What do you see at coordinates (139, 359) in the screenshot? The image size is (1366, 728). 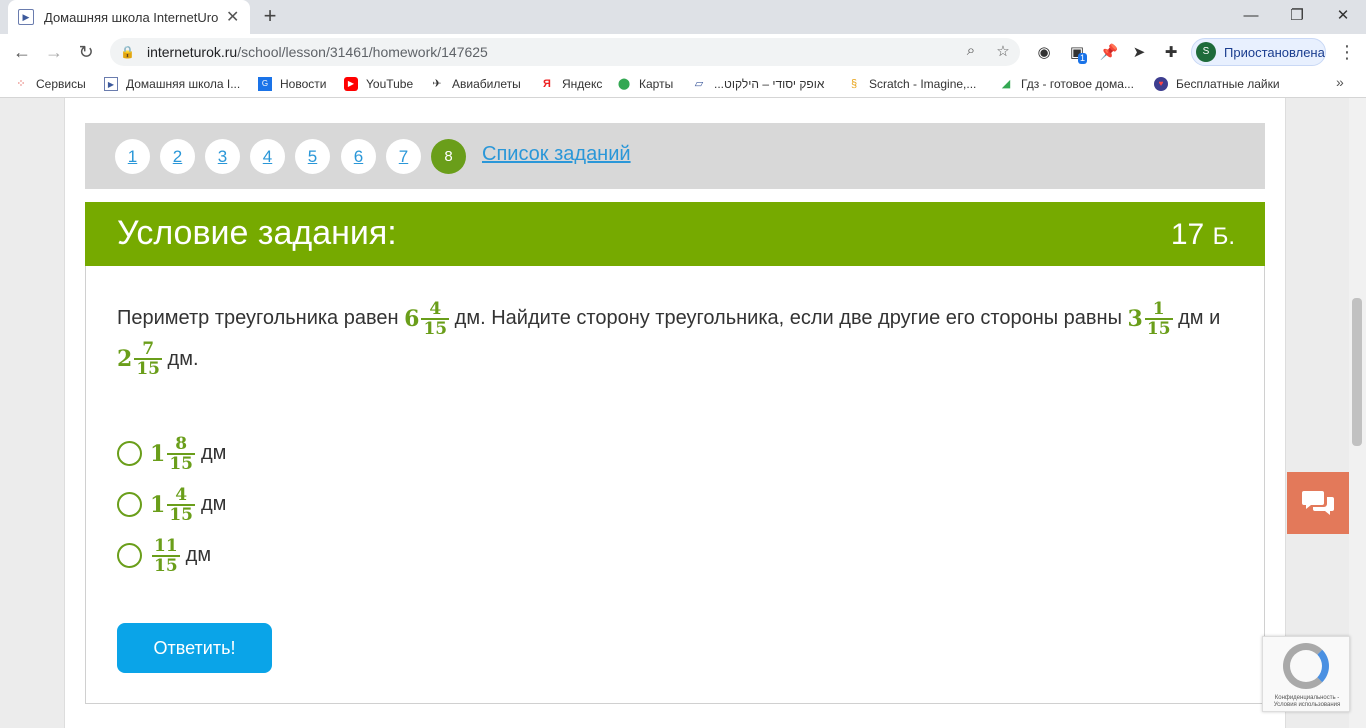 I see `side2-value: 2 7 15` at bounding box center [139, 359].